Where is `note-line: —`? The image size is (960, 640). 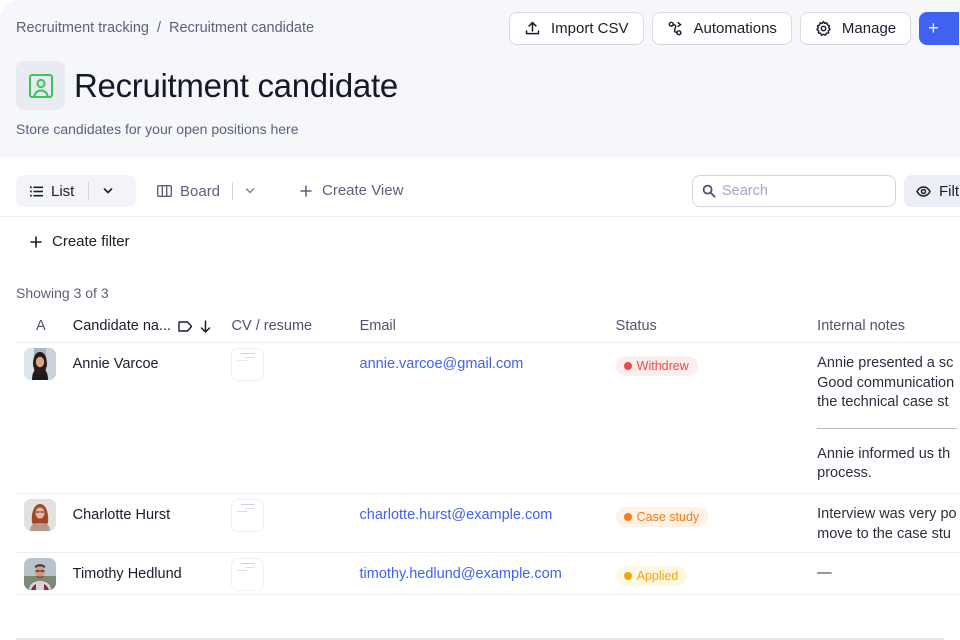 note-line: — is located at coordinates (824, 573).